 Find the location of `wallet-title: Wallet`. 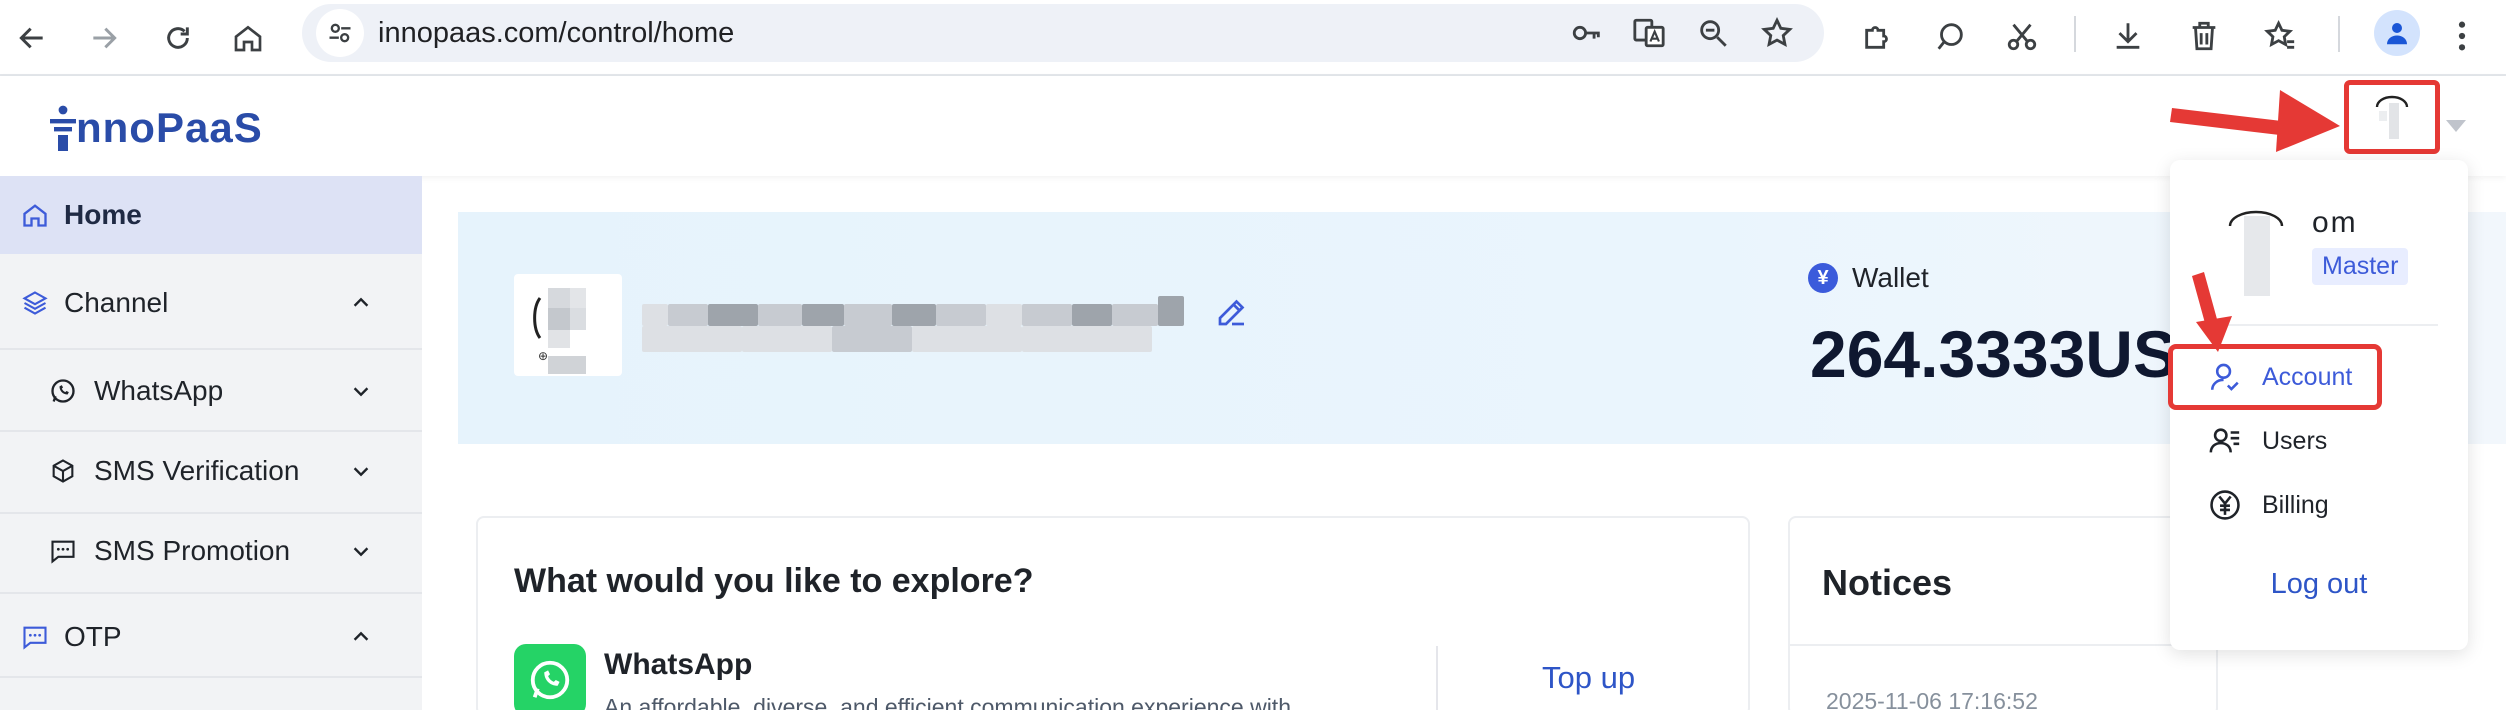

wallet-title: Wallet is located at coordinates (1890, 277).